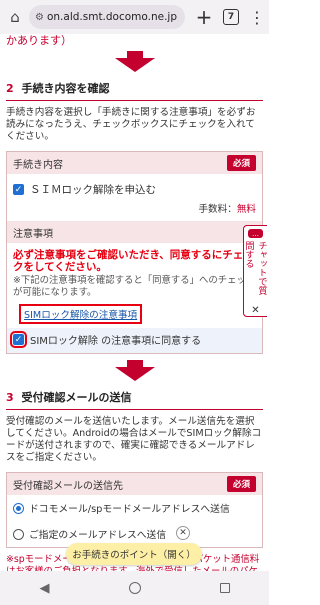  Describe the element at coordinates (18, 534) in the screenshot. I see `radio-unselected-icon` at that location.